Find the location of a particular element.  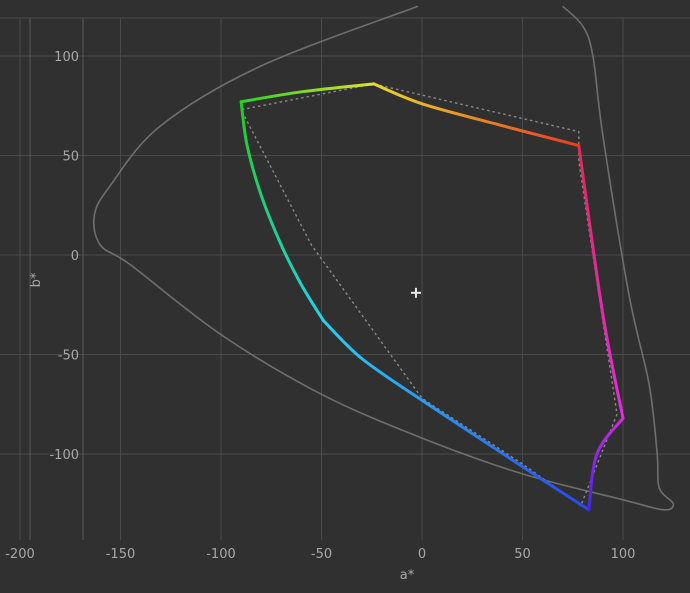

y-tick-labels: -100 -50 0 50 100 is located at coordinates (64, 256).